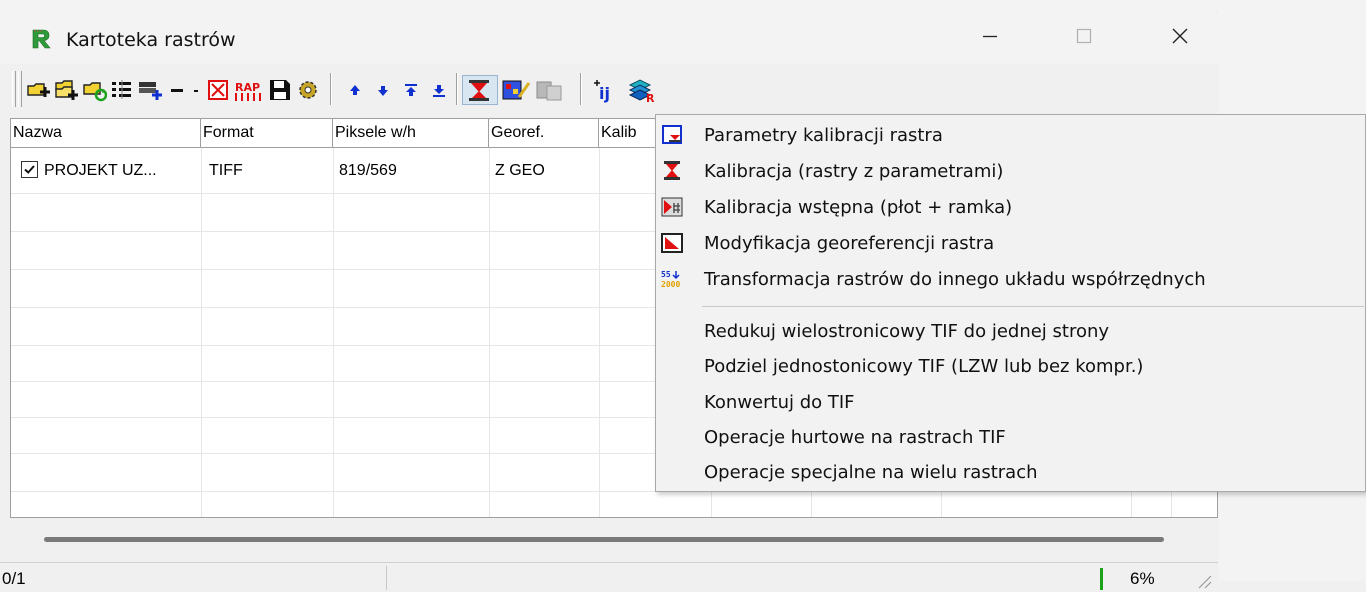 The height and width of the screenshot is (592, 1366). Describe the element at coordinates (779, 402) in the screenshot. I see `menu-item-label: Konwertuj do TIF` at that location.